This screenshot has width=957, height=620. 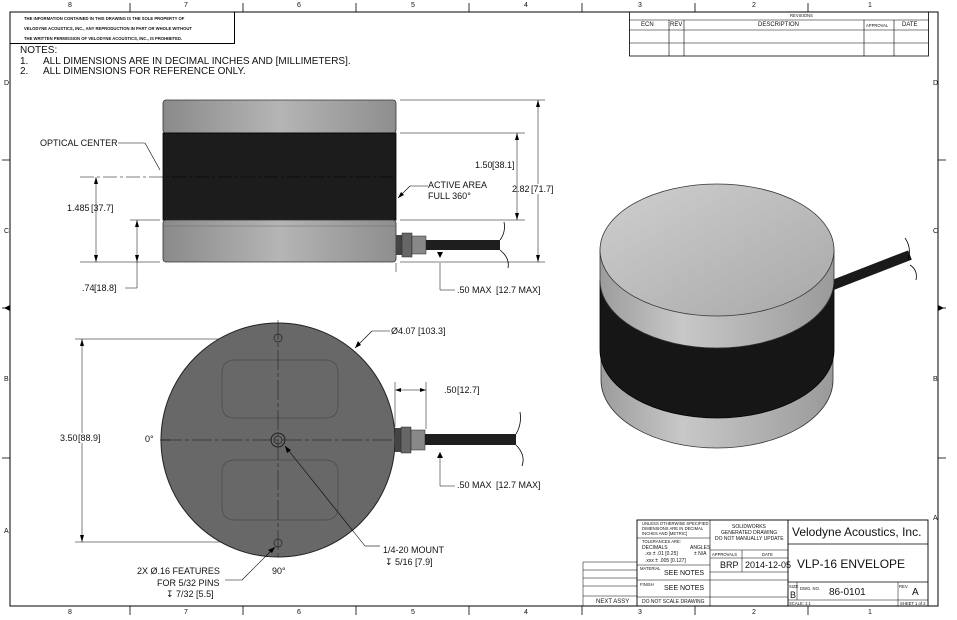 I want to click on finish-value: SEE NOTES, so click(x=684, y=588).